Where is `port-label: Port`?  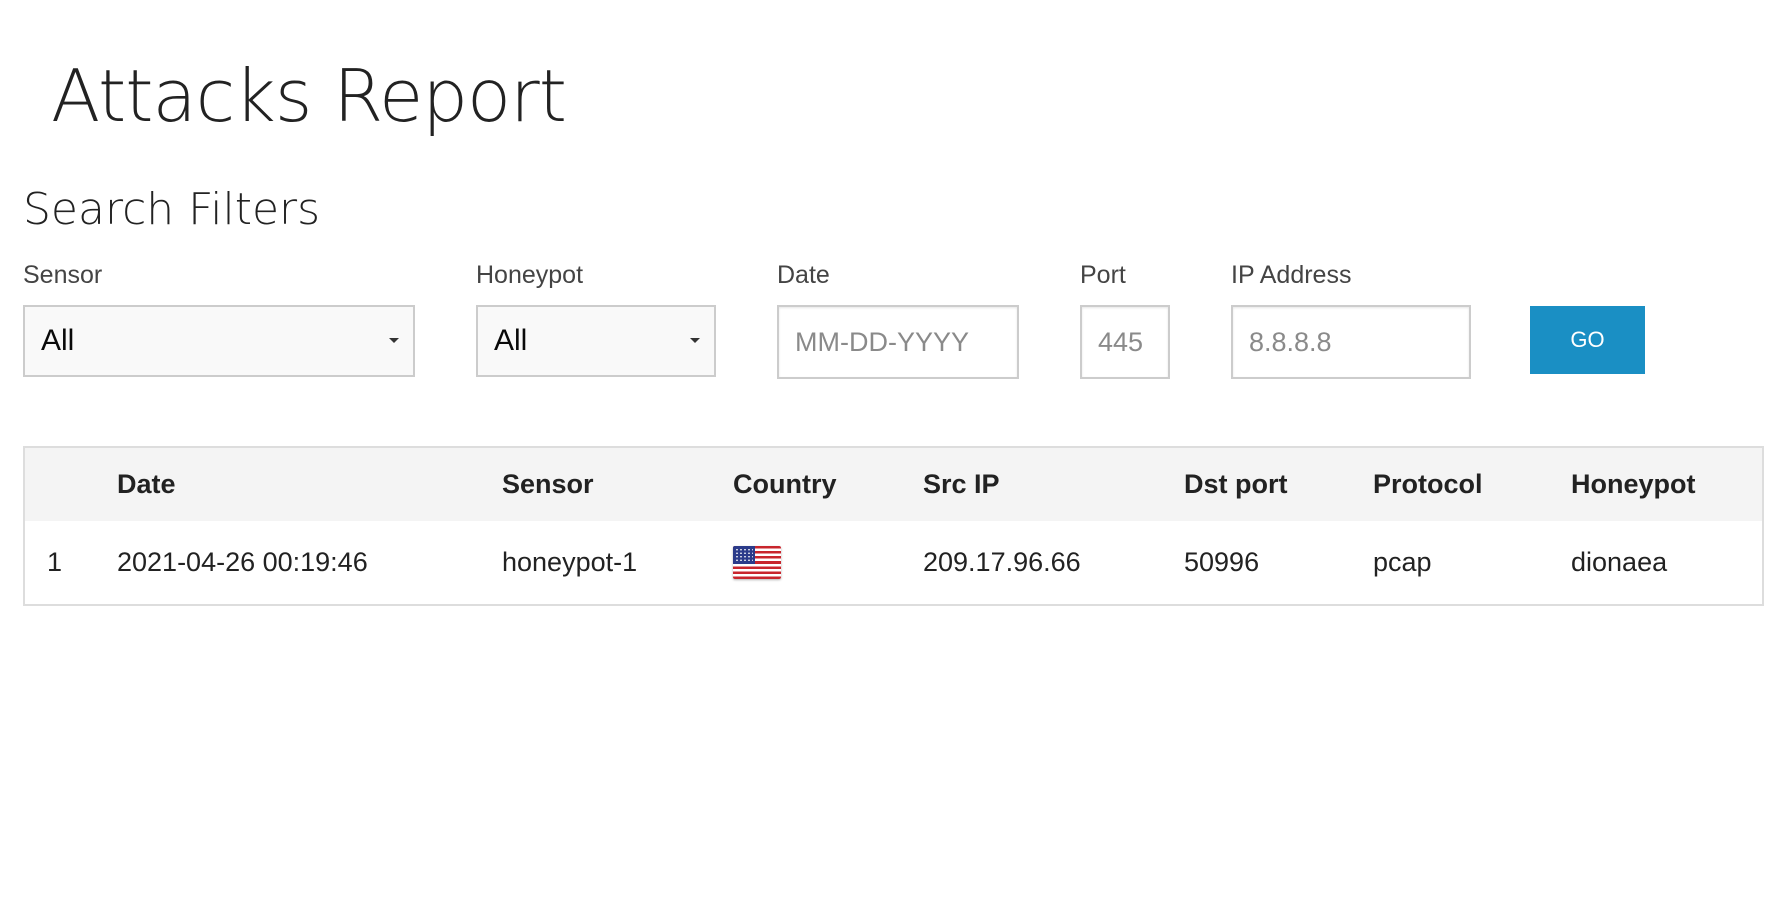 port-label: Port is located at coordinates (1103, 275).